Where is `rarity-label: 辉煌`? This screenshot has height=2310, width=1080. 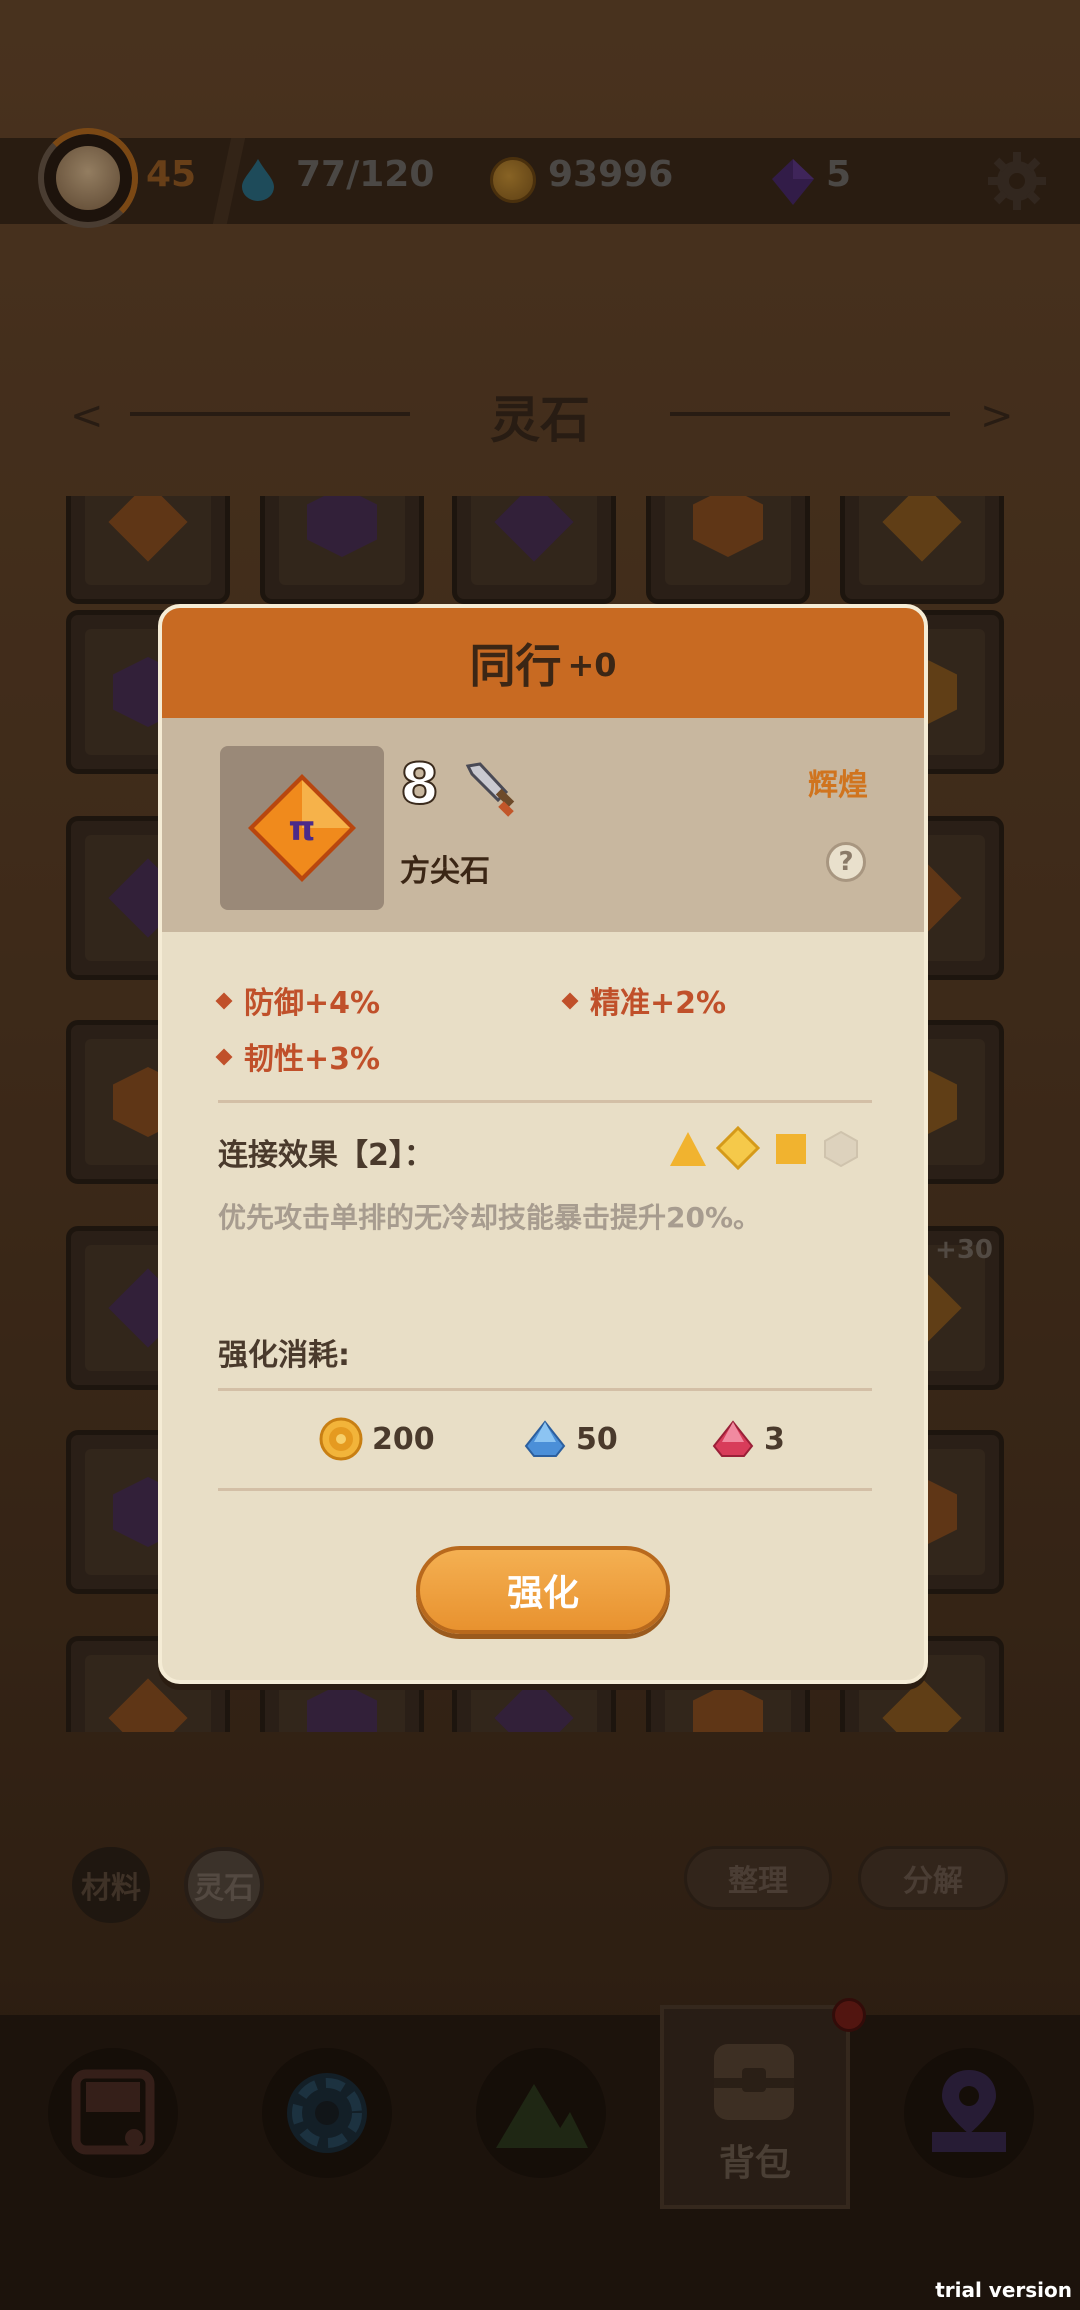 rarity-label: 辉煌 is located at coordinates (838, 785).